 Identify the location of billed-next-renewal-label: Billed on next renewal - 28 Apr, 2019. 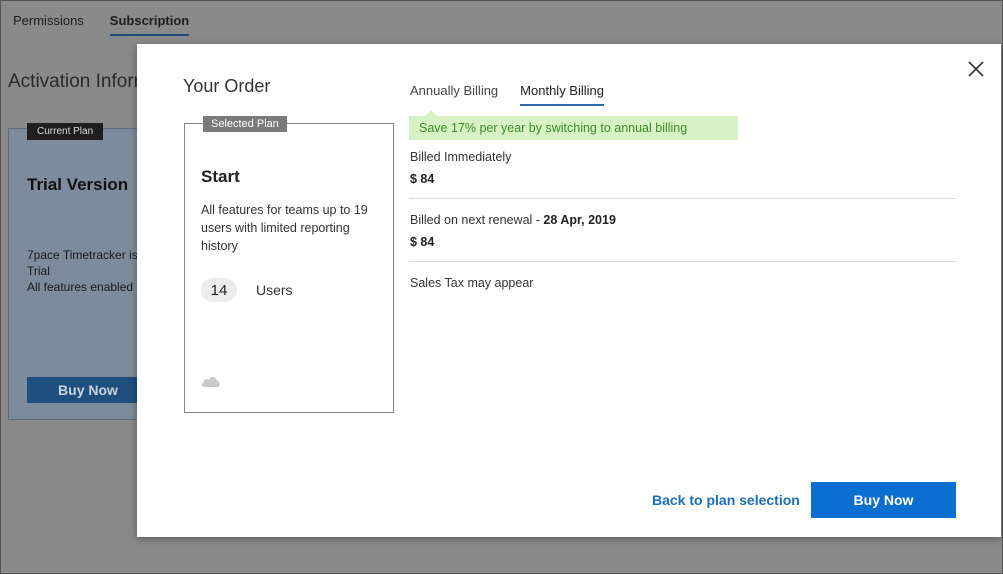
(683, 220).